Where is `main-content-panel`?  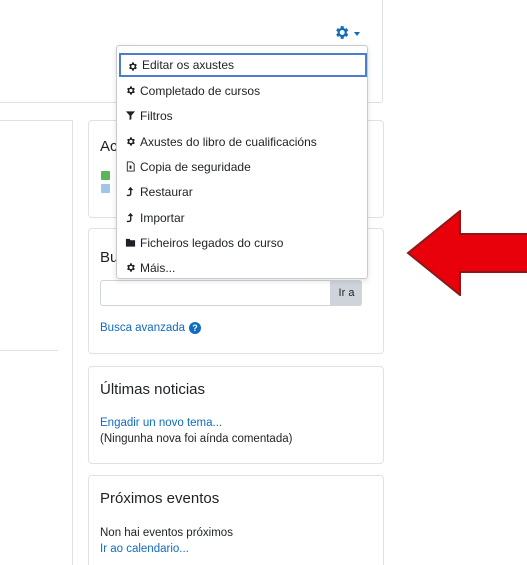 main-content-panel is located at coordinates (36, 342).